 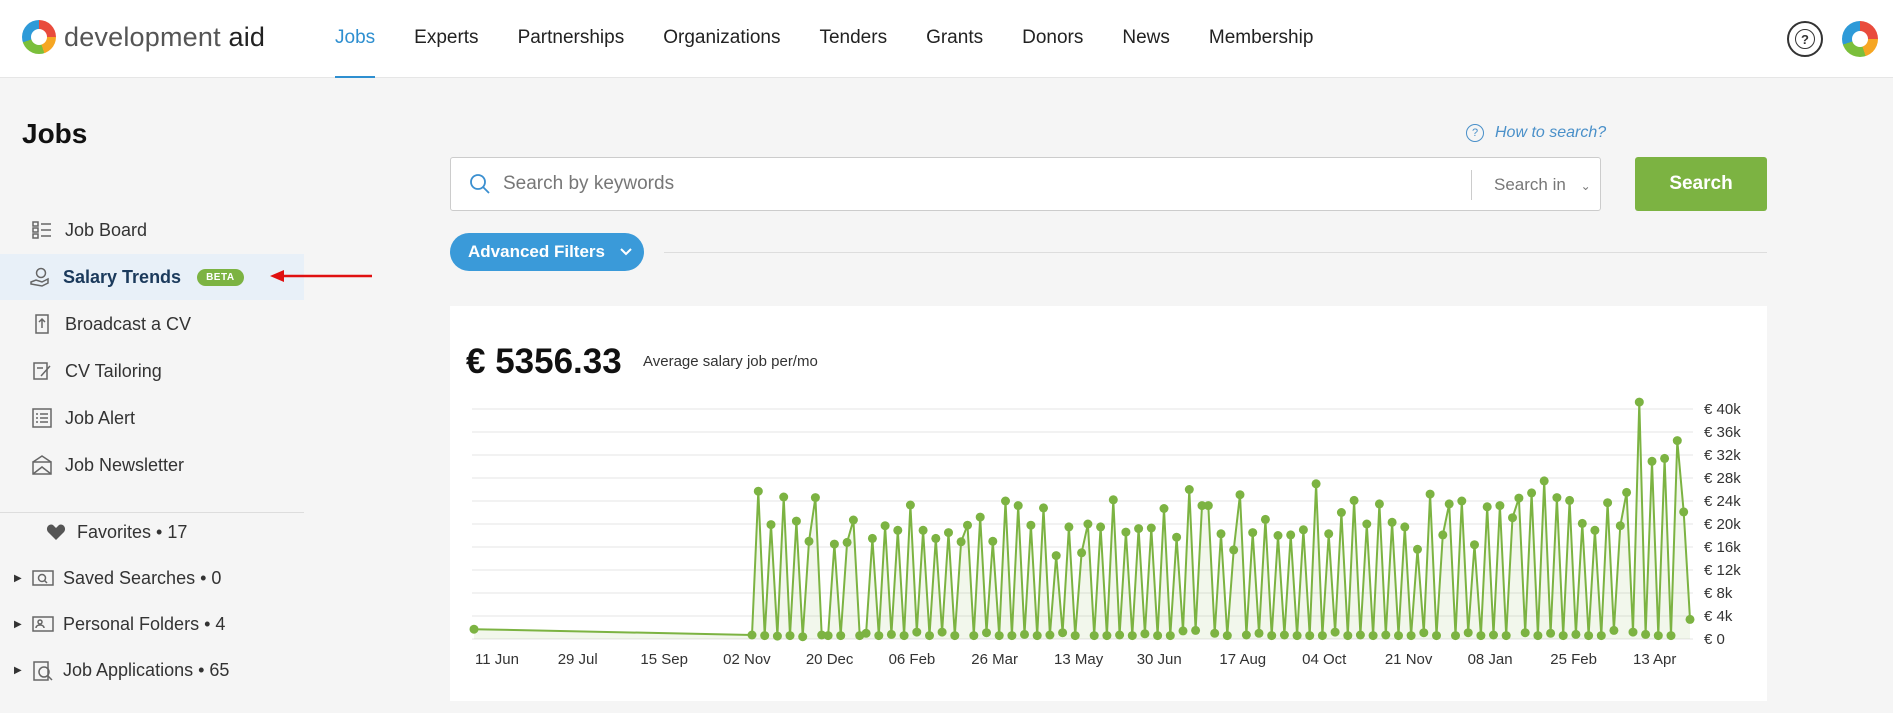 I want to click on sidebar-item-job-newsletter: Job Newsletter, so click(x=152, y=465).